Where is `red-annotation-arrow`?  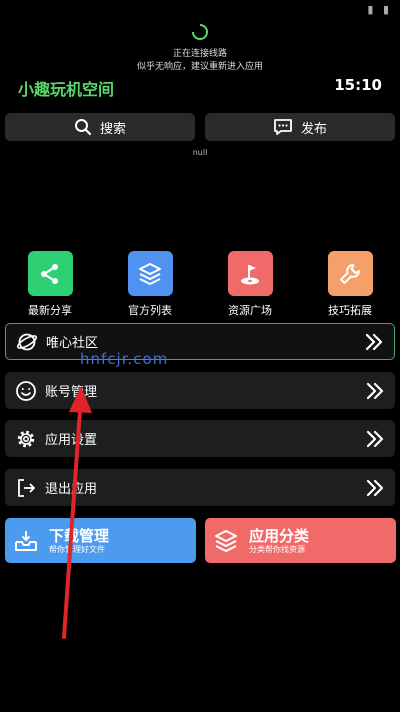 red-annotation-arrow is located at coordinates (77, 512).